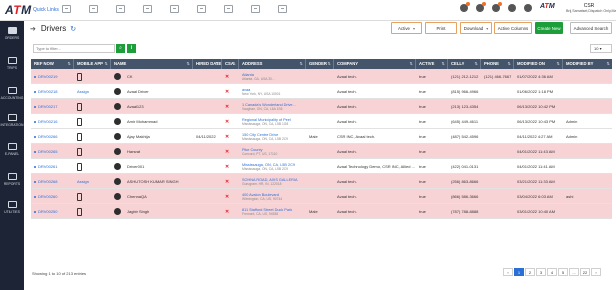 The image size is (616, 290). Describe the element at coordinates (538, 64) in the screenshot. I see `col-modified-on: MODIFIED ON ⇅` at that location.